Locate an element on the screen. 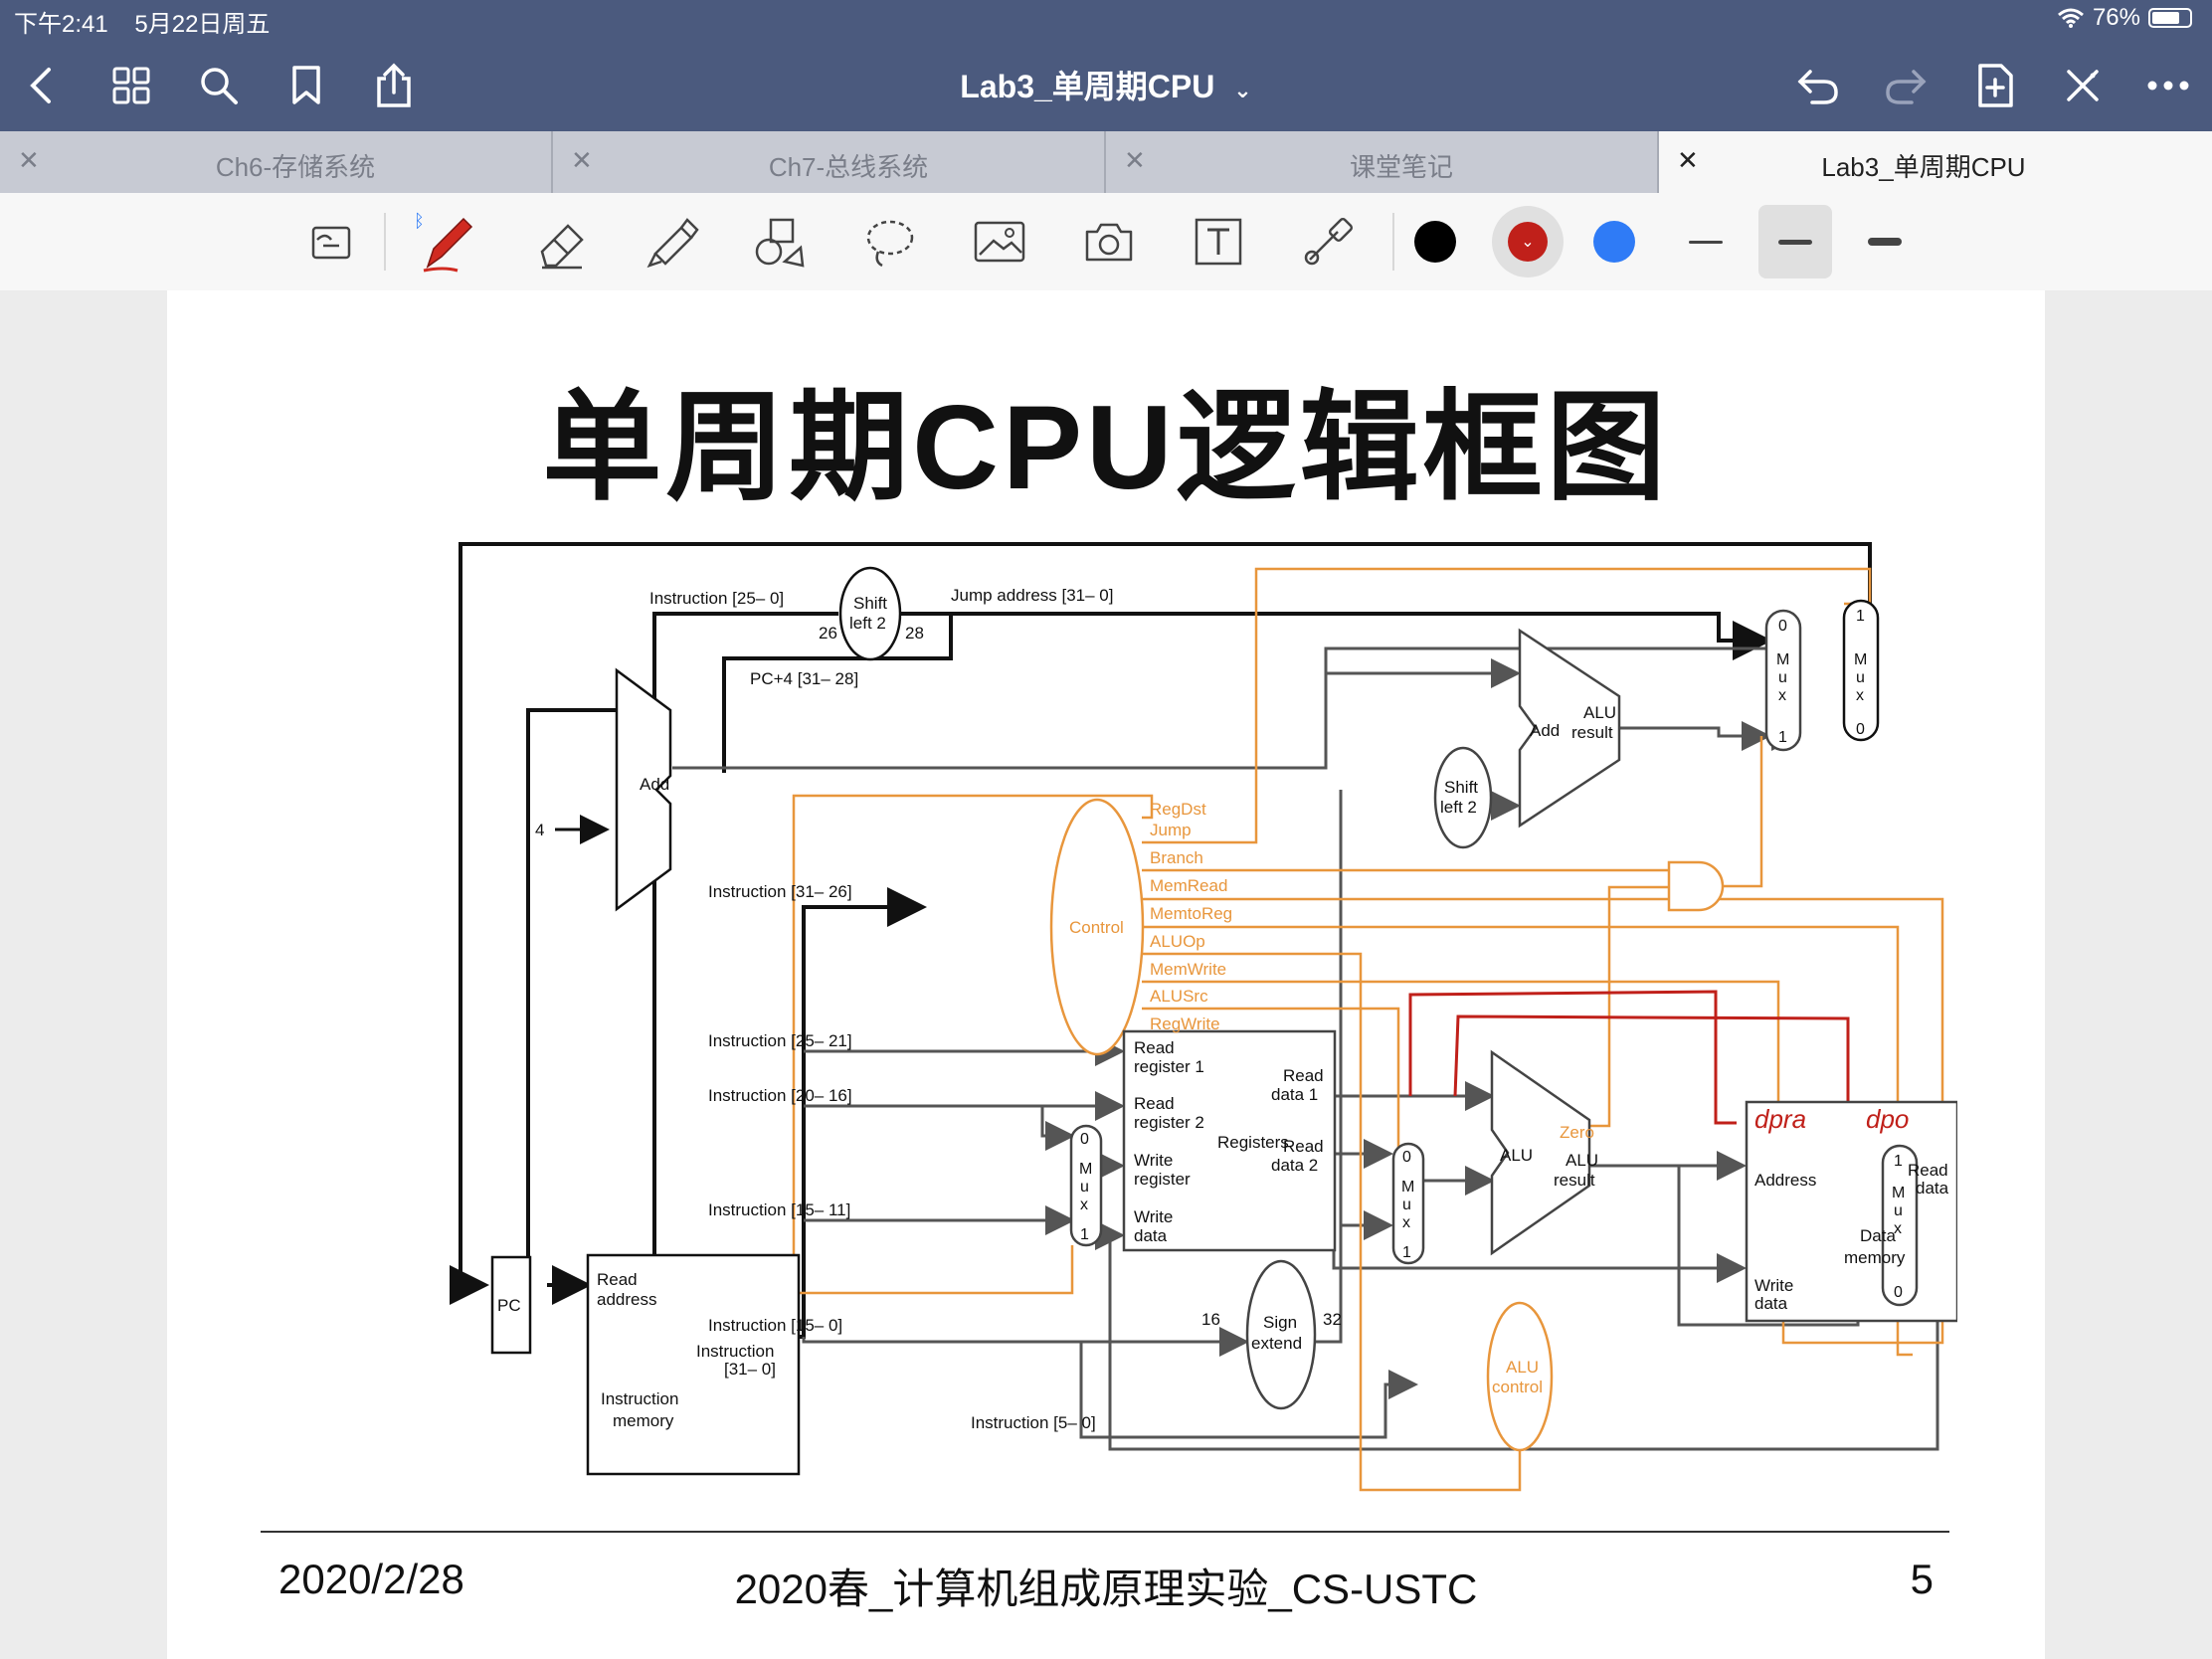 The height and width of the screenshot is (1659, 2212). label: Instruction [25– 0] is located at coordinates (716, 598).